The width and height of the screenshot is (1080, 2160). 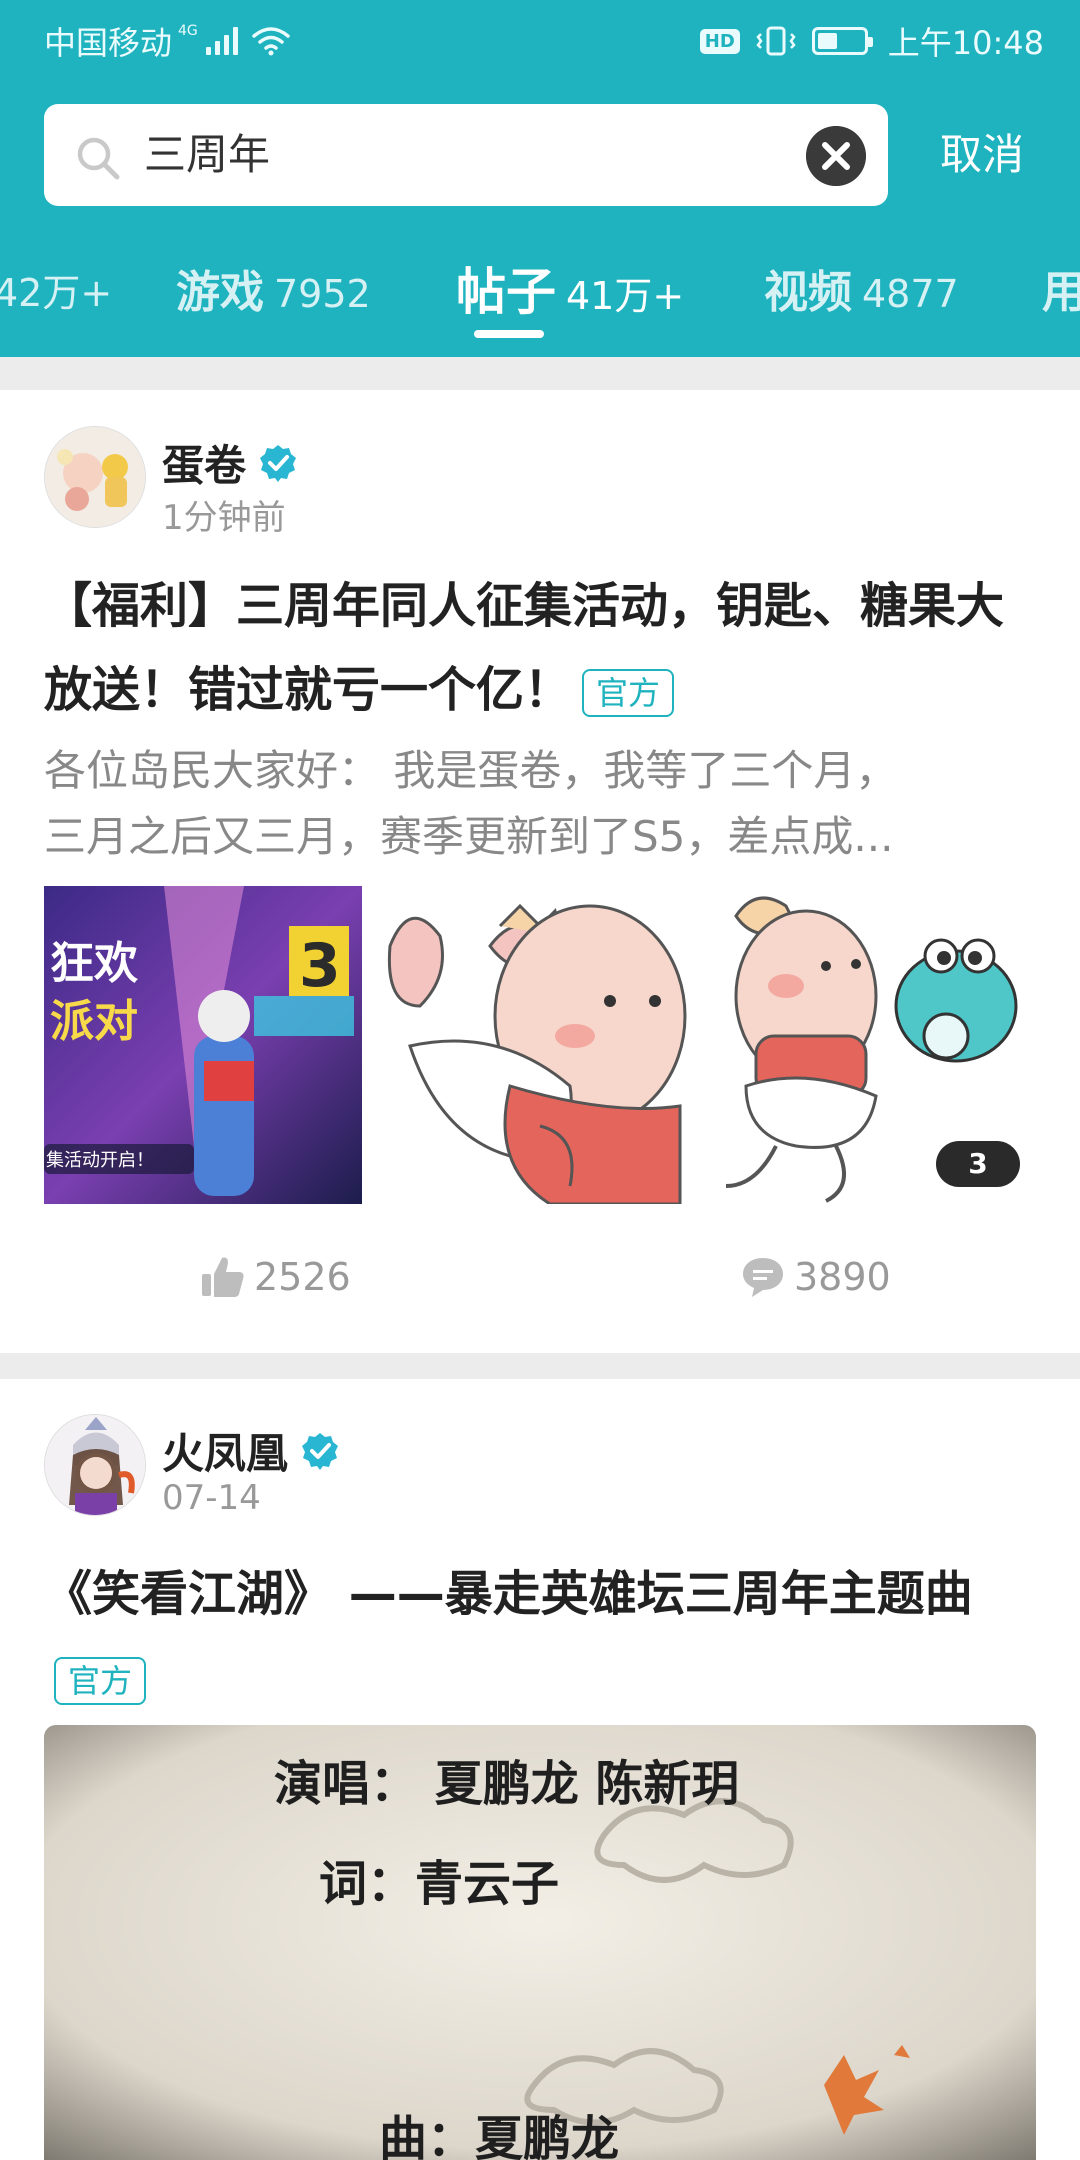 What do you see at coordinates (808, 292) in the screenshot?
I see `tab-label: 视频` at bounding box center [808, 292].